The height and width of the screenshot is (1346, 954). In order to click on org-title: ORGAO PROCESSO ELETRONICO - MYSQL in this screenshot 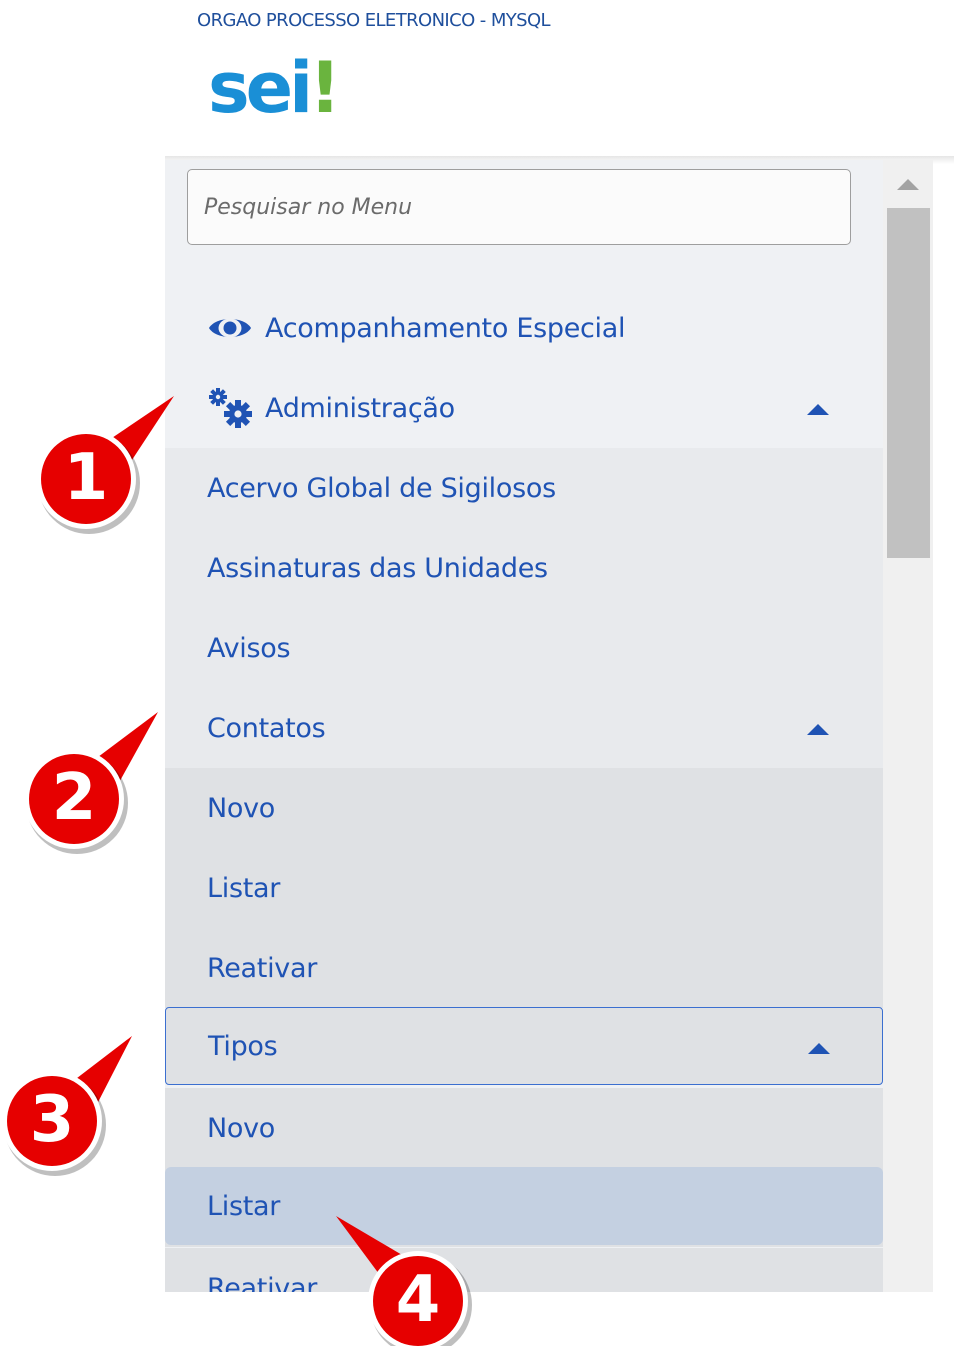, I will do `click(374, 20)`.